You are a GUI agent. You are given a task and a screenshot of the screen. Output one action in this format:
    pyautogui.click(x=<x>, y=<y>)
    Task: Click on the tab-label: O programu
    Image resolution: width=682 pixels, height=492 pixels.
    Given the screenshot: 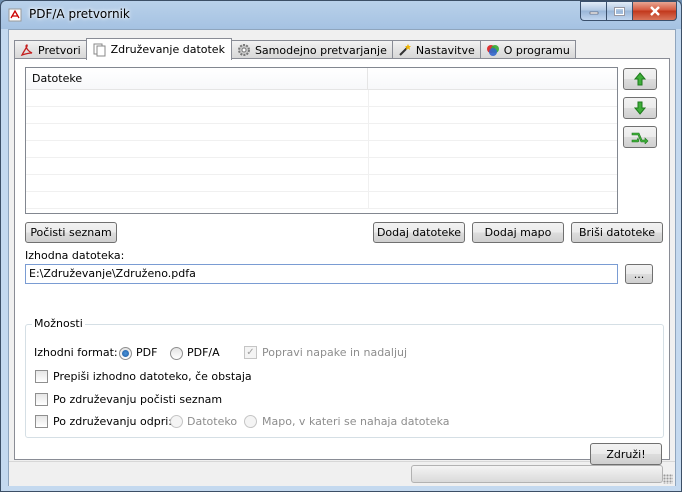 What is the action you would take?
    pyautogui.click(x=536, y=50)
    